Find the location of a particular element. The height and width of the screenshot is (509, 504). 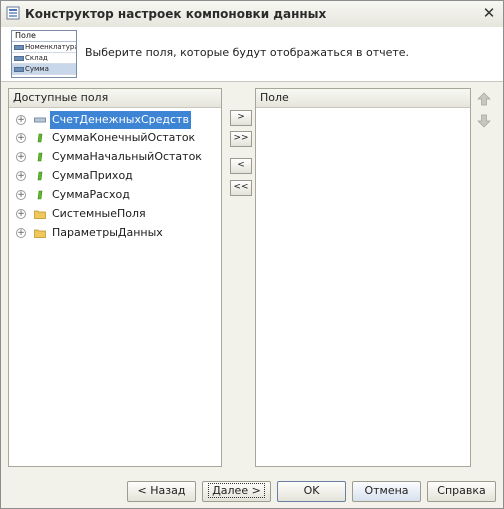

tree-item-label: СчетДенежныхСредств is located at coordinates (120, 120).